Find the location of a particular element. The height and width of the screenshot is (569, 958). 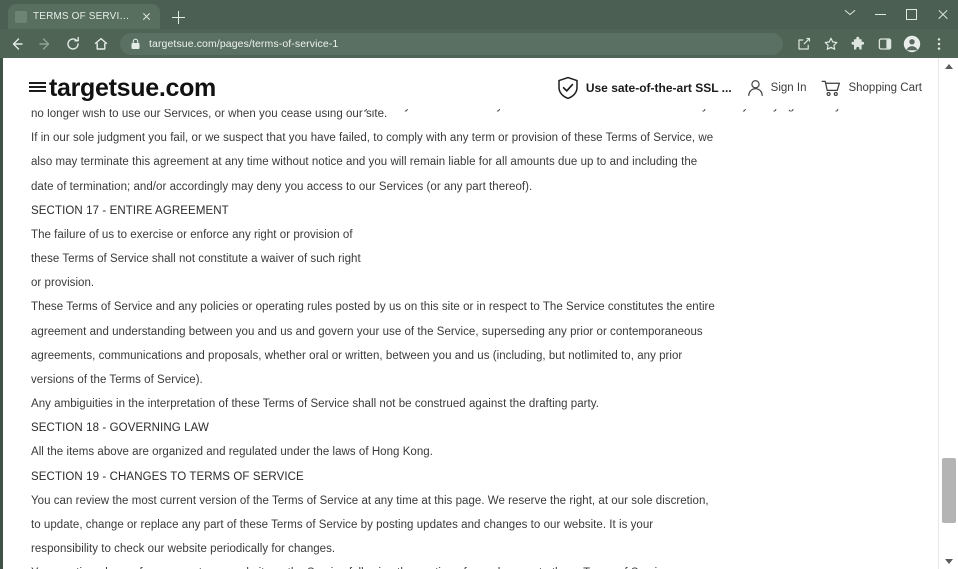

heading-section-17: SECTION 17 - ENTIRE AGREEMENT is located at coordinates (130, 210).